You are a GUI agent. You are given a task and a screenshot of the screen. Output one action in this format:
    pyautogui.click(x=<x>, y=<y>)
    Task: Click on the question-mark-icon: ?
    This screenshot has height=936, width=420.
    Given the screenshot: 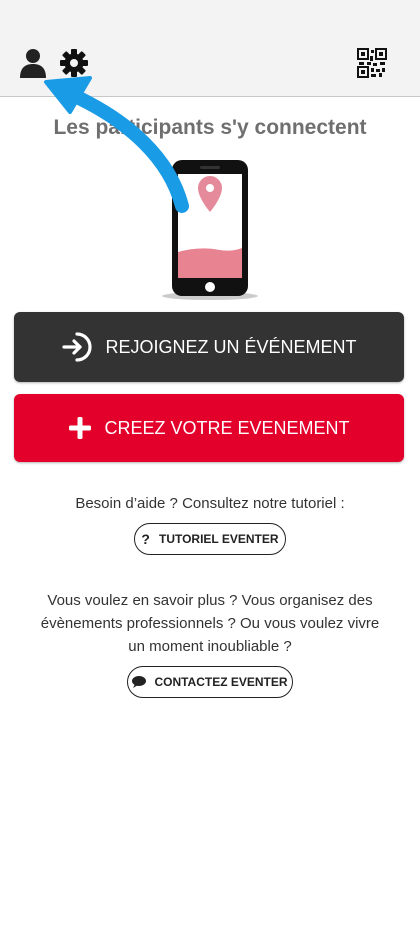 What is the action you would take?
    pyautogui.click(x=145, y=539)
    